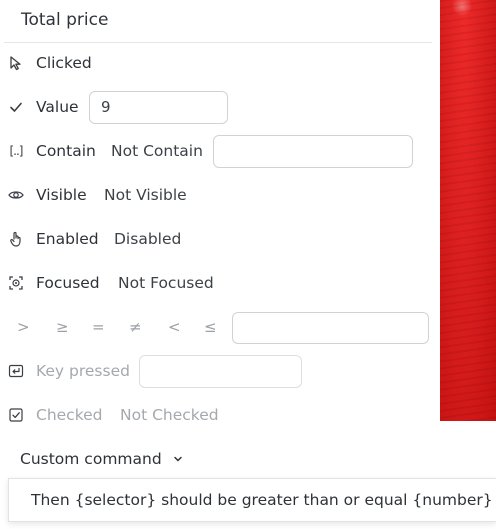  Describe the element at coordinates (62, 327) in the screenshot. I see `op-greater-equal: ≥` at that location.